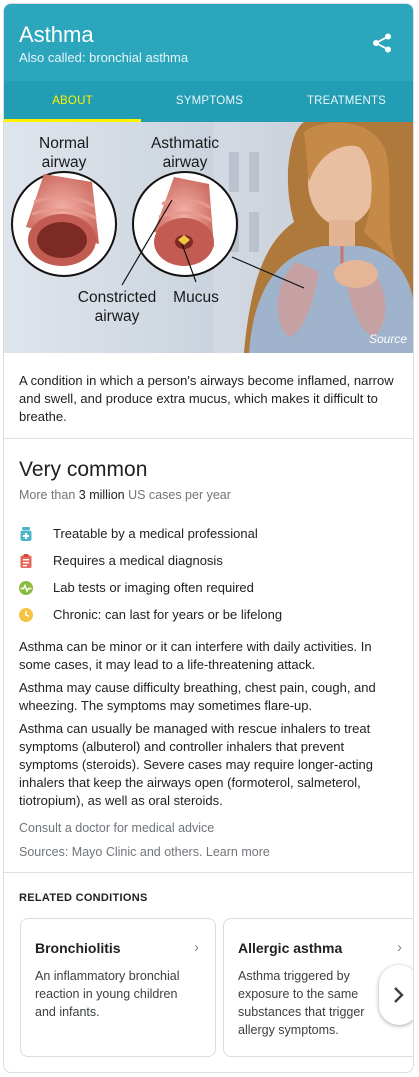 This screenshot has height=1077, width=419. I want to click on source-link: Source, so click(388, 339).